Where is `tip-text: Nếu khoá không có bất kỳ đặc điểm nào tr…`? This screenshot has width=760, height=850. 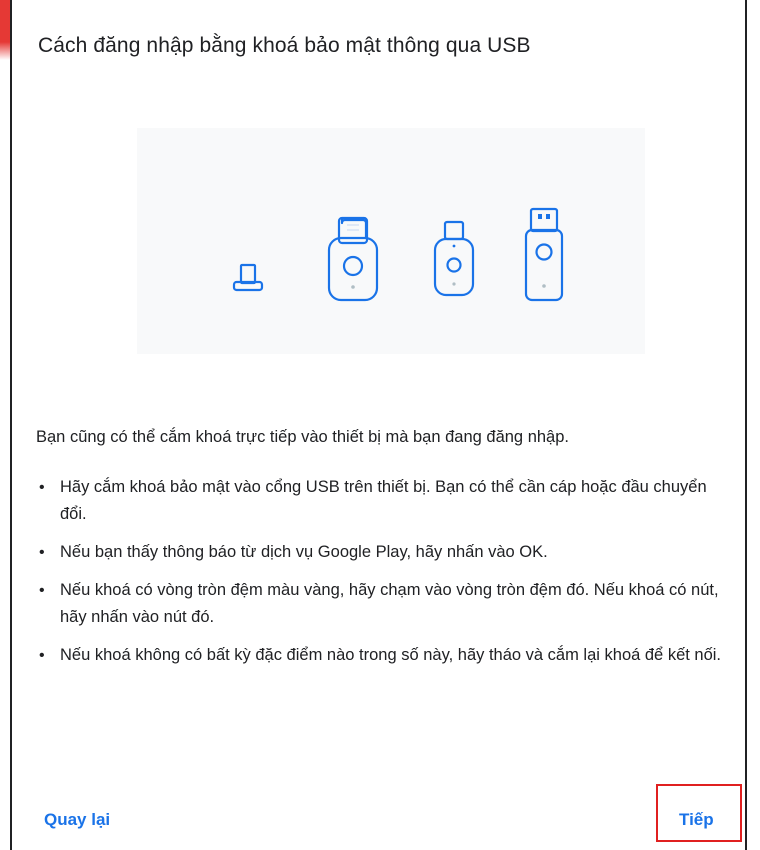 tip-text: Nếu khoá không có bất kỳ đặc điểm nào tr… is located at coordinates (391, 655).